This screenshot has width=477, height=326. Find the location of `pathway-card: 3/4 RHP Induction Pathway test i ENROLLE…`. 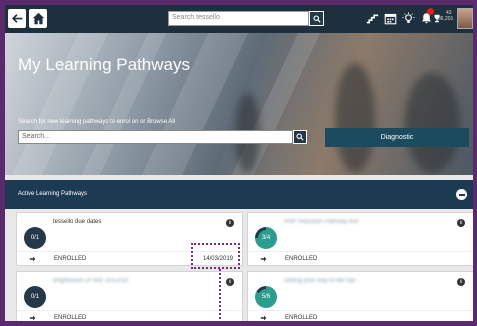

pathway-card: 3/4 RHP Induction Pathway test i ENROLLE… is located at coordinates (360, 239).